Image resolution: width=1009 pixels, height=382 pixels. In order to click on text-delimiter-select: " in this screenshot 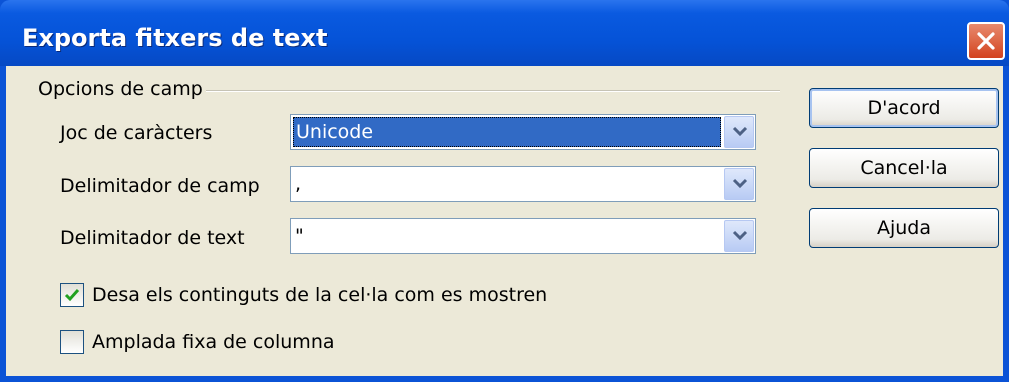, I will do `click(523, 236)`.